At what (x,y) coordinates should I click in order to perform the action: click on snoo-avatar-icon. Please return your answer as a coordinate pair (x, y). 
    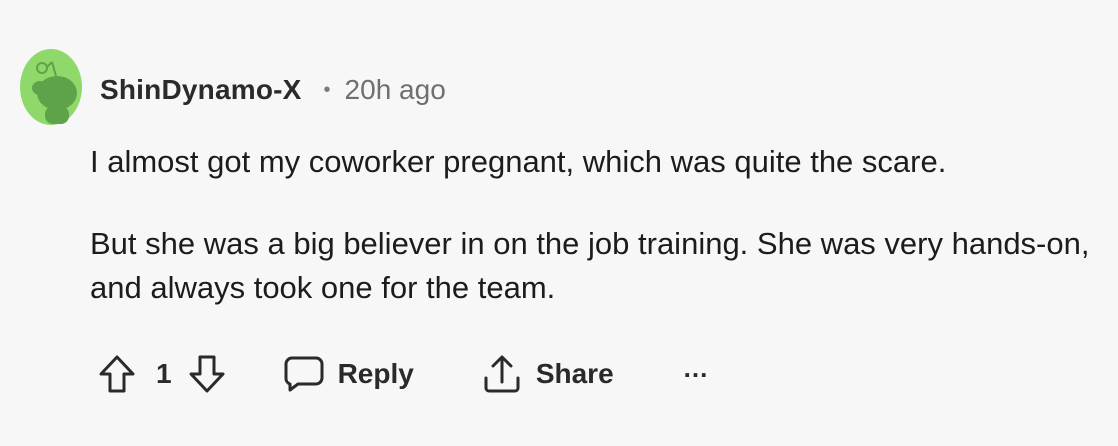
    Looking at the image, I should click on (51, 87).